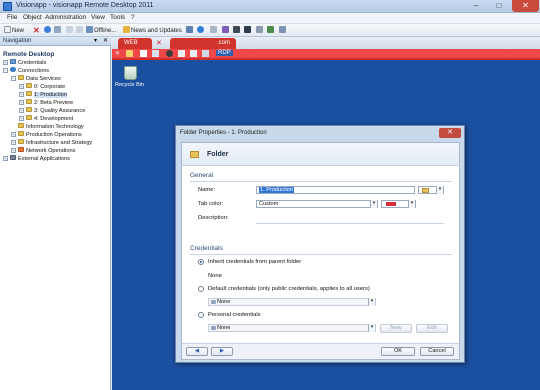 The height and width of the screenshot is (390, 540). I want to click on tree-item: +2: Beta Preview, so click(56, 103).